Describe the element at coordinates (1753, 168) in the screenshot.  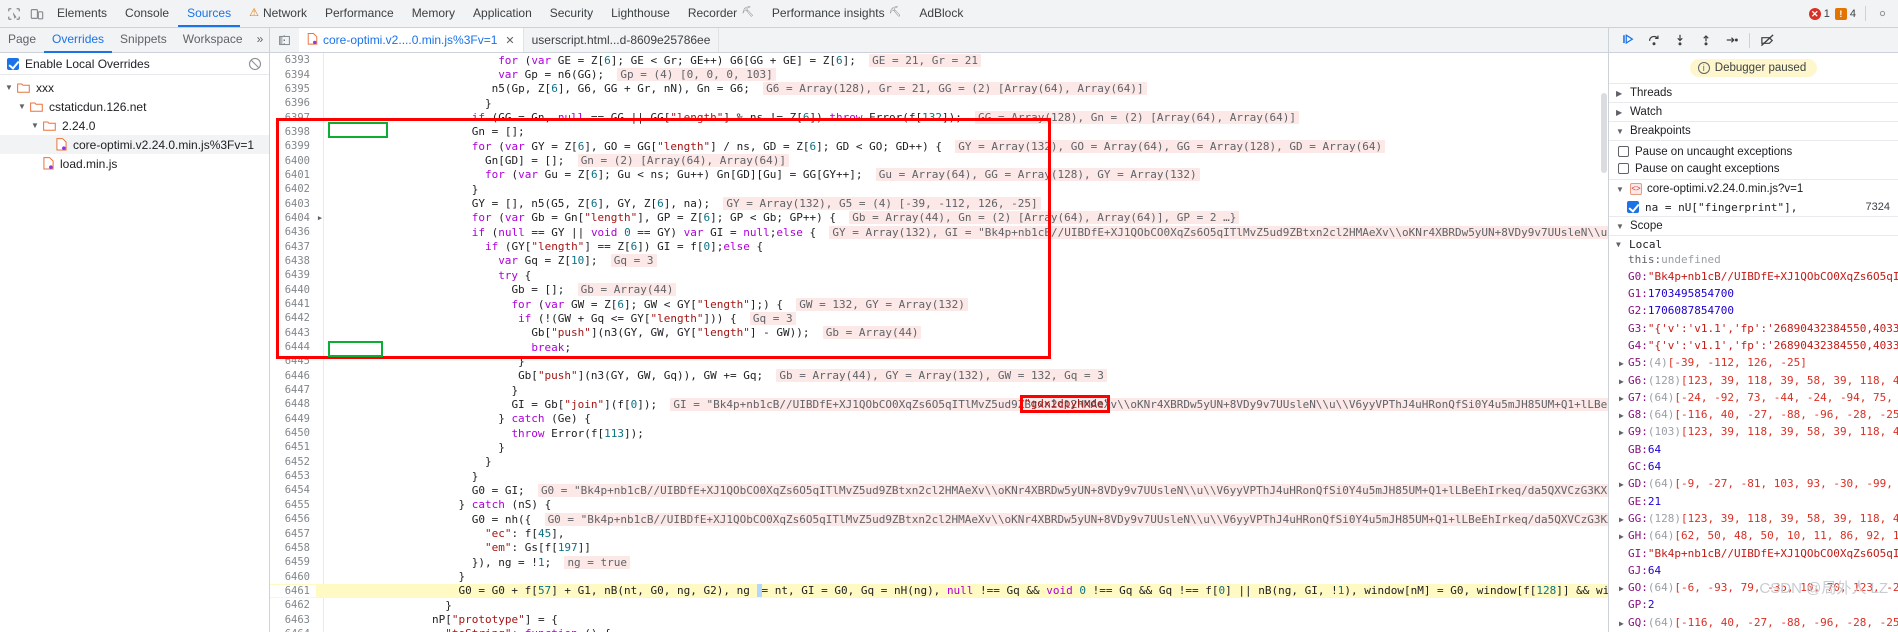
I see `pause-on-caught-exceptions-row: Pause on caught exceptions` at that location.